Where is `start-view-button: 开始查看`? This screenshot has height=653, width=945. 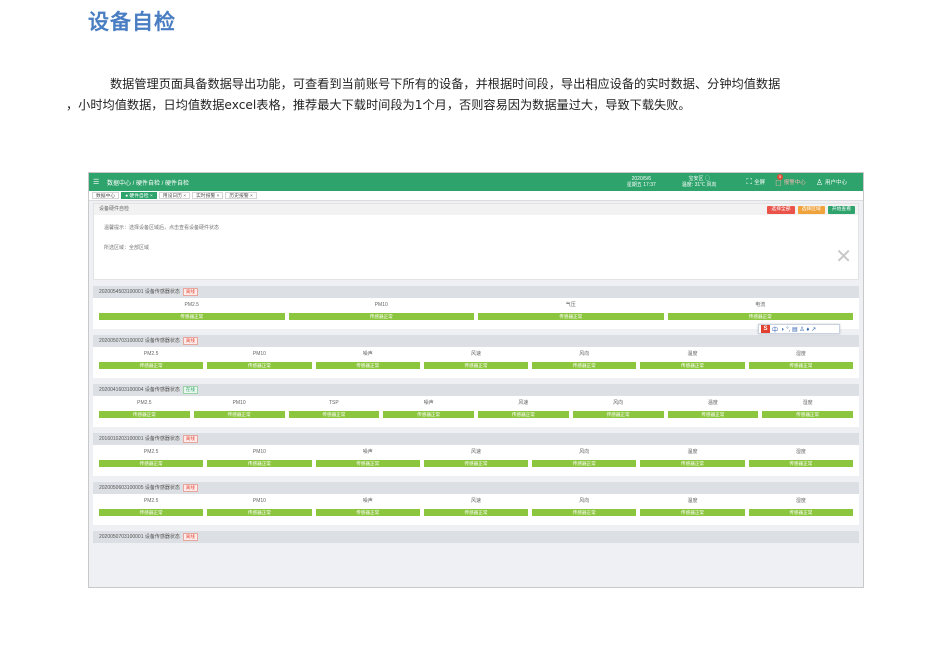 start-view-button: 开始查看 is located at coordinates (841, 210).